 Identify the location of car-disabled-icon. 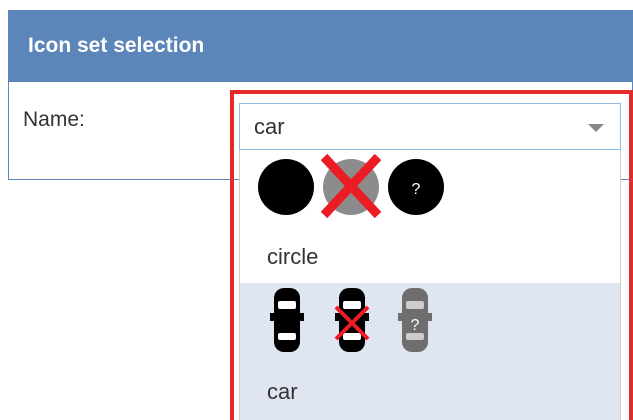
(352, 320).